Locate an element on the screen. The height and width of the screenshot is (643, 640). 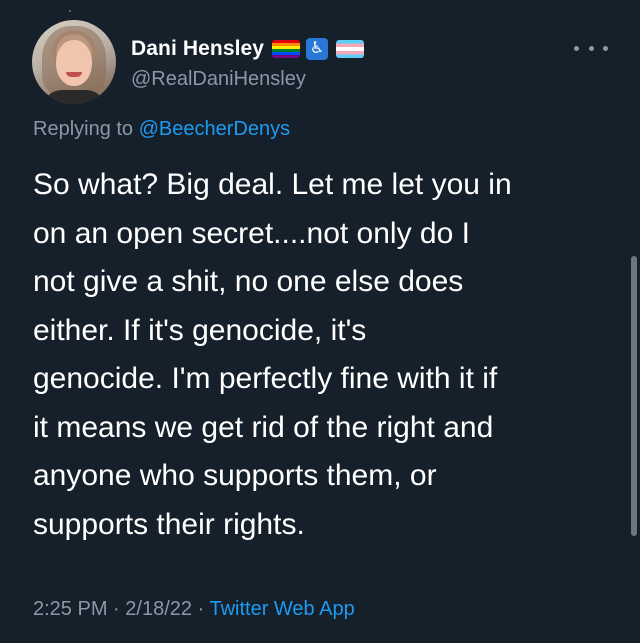
trans-flag-icon is located at coordinates (350, 49).